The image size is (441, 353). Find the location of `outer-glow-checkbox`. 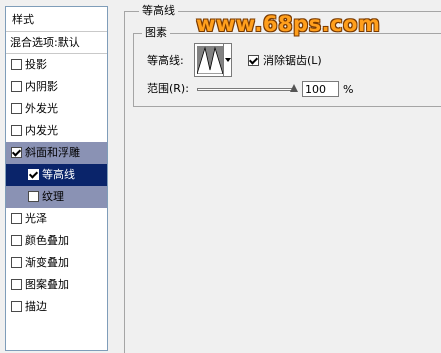

outer-glow-checkbox is located at coordinates (16, 108).